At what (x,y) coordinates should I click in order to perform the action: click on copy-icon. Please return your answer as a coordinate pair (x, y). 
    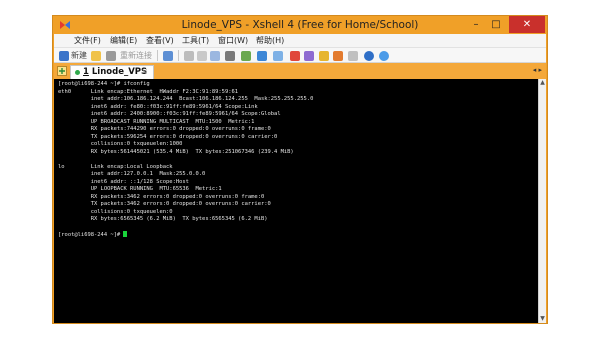
    Looking at the image, I should click on (189, 56).